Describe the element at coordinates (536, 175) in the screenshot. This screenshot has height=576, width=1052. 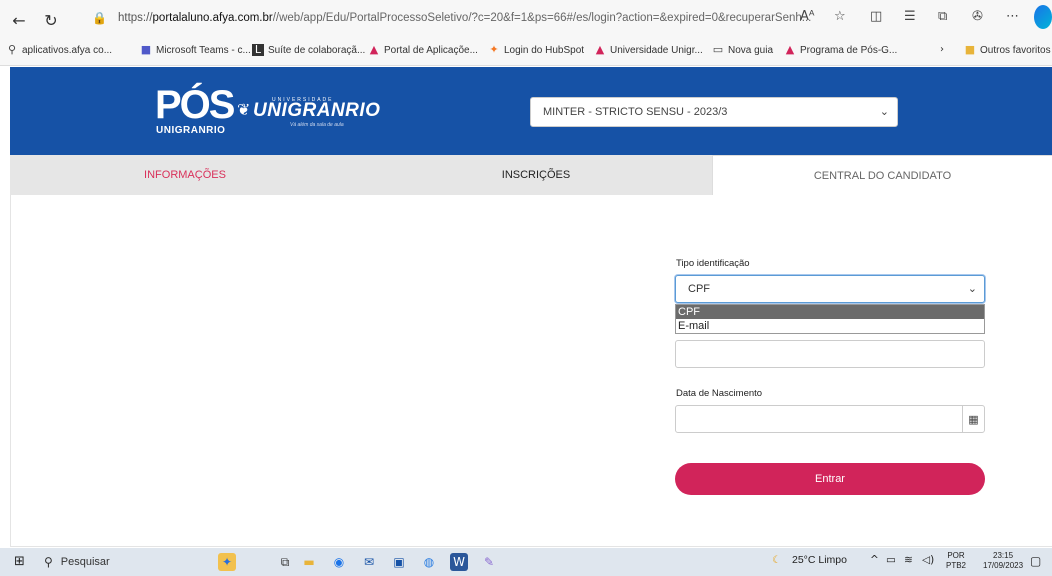
I see `tab-inscricoes: INSCRIÇÕES` at that location.